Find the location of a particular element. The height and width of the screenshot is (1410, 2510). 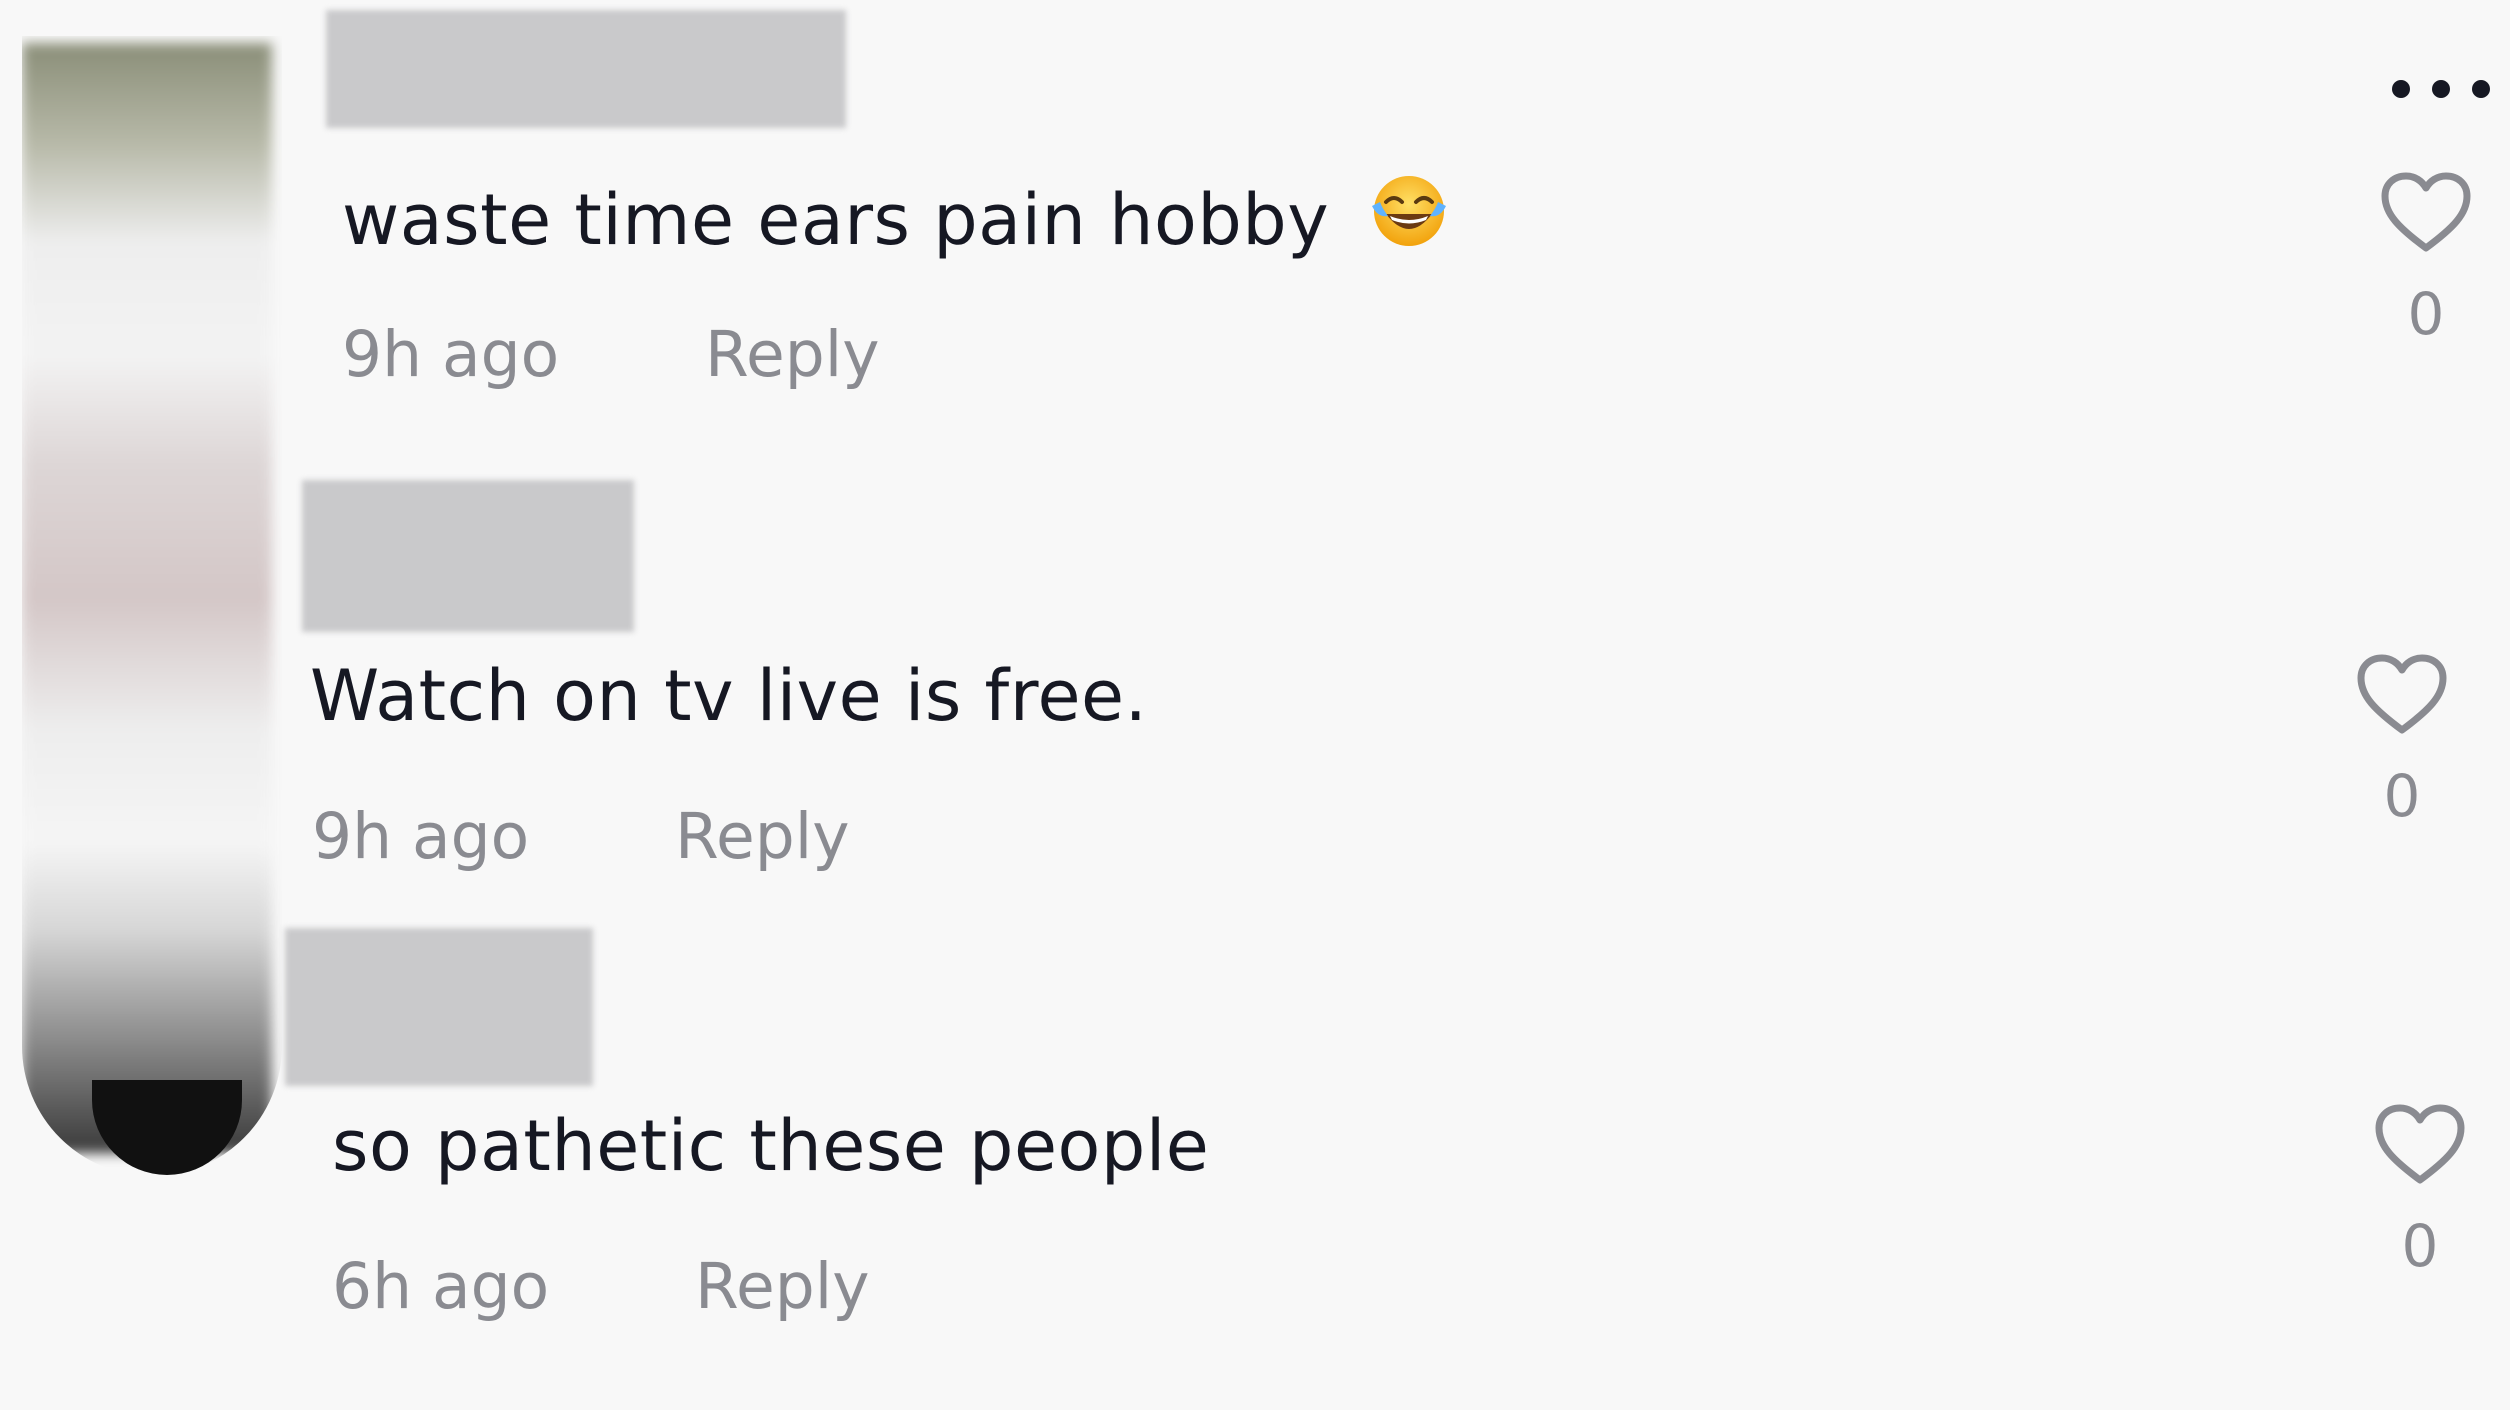

avatar is located at coordinates (152, 606).